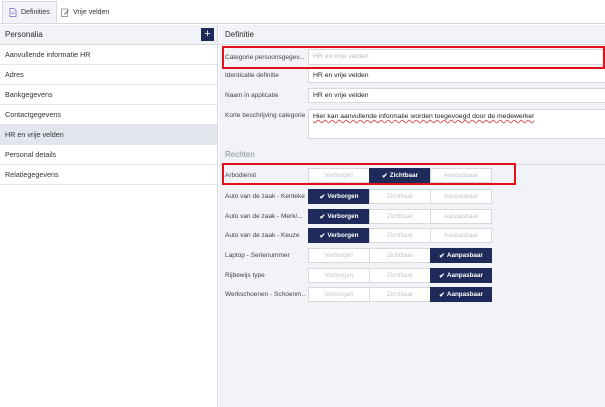  Describe the element at coordinates (252, 75) in the screenshot. I see `field-label-identicatie: Identicatie definitie` at that location.